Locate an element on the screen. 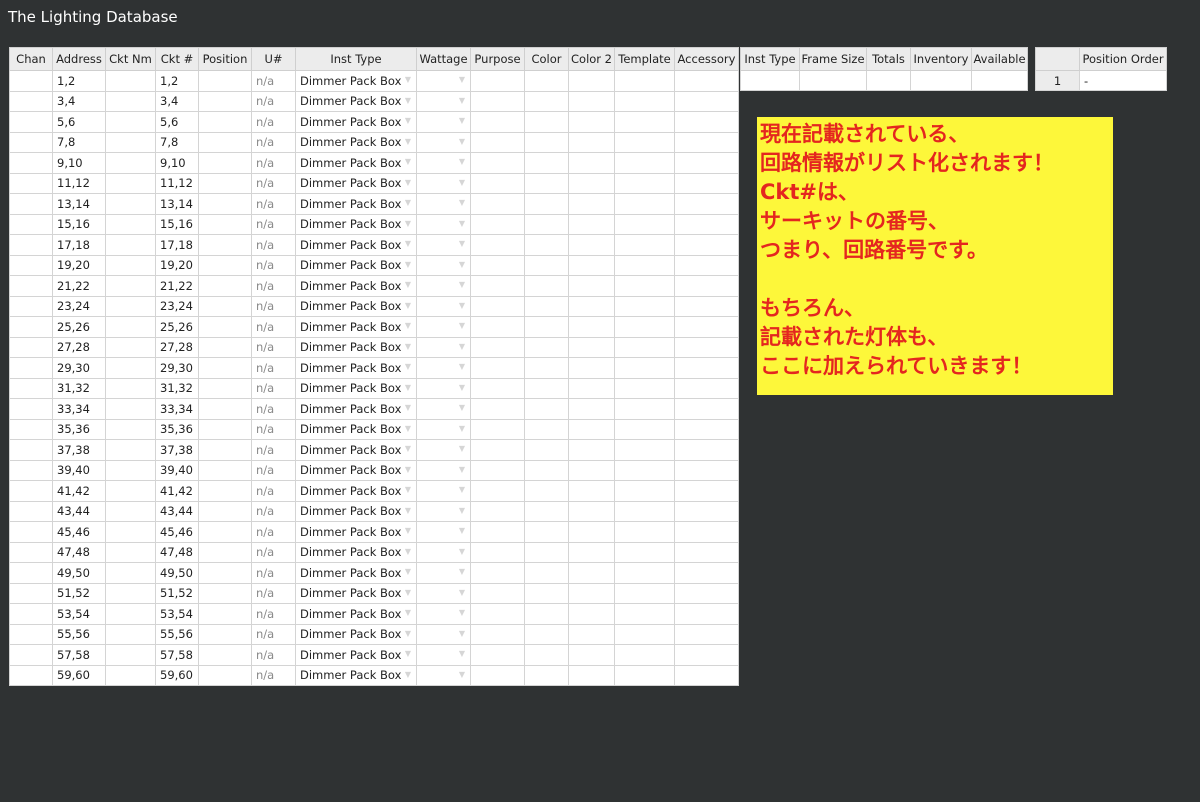  table-row: 17,18 17,18 n/a Dimmer Pack Box ▼ ▼ is located at coordinates (374, 245).